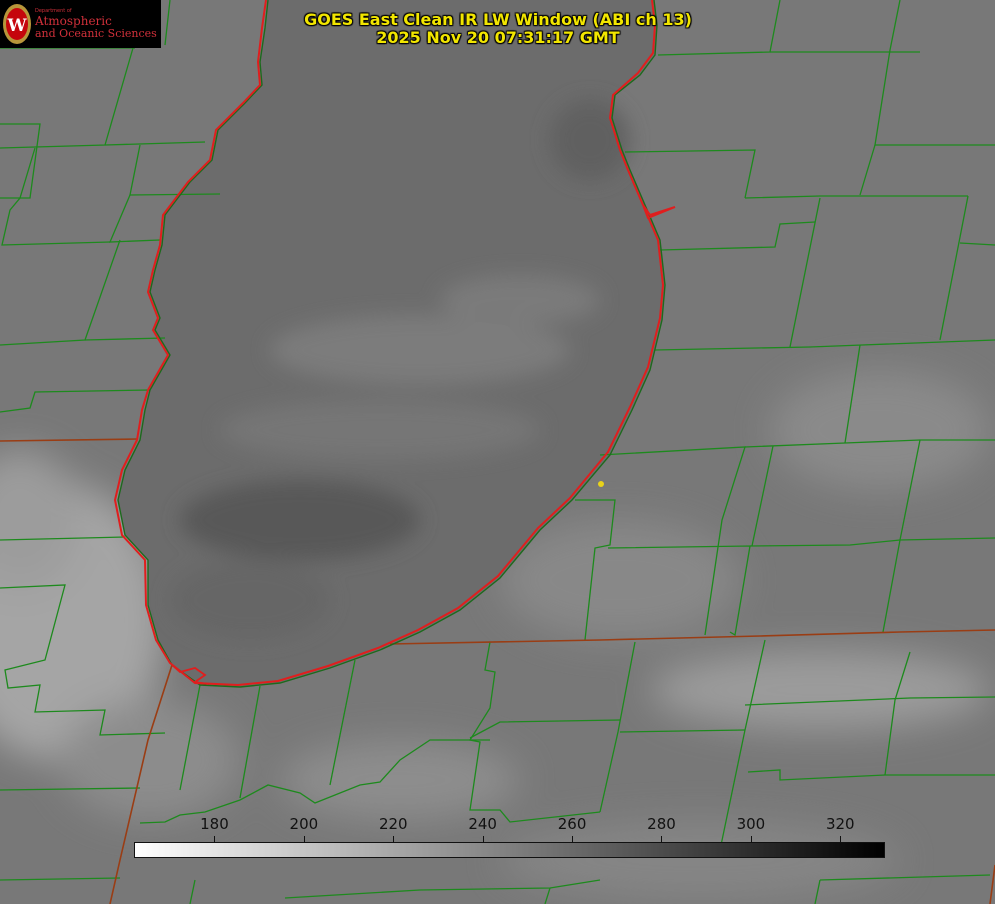 This screenshot has height=904, width=995. Describe the element at coordinates (509, 850) in the screenshot. I see `temperature-colorbar` at that location.